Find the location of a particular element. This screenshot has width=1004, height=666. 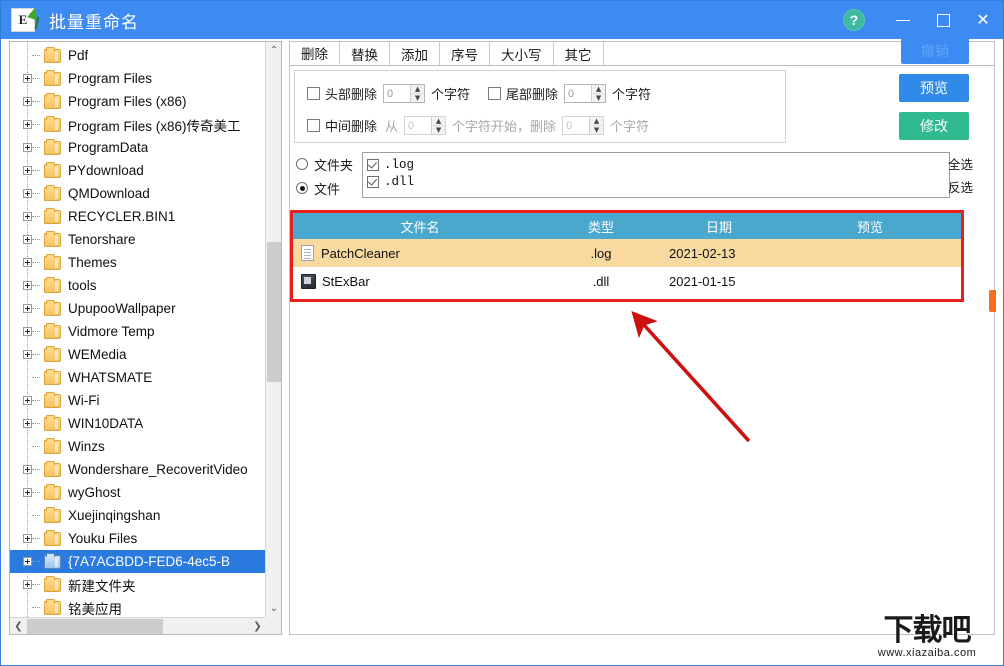

scroll-down-arrow-icon: ⌄ is located at coordinates (273, 608).